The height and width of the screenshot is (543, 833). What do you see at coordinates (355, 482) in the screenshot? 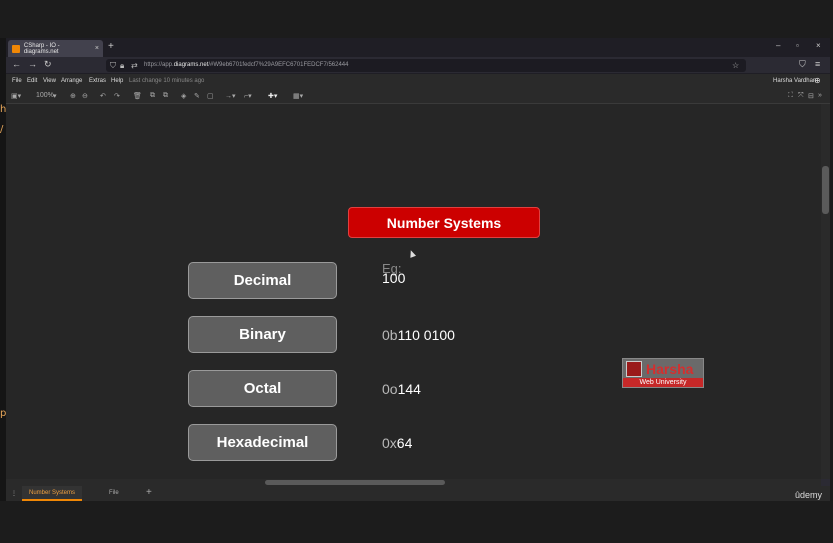
I see `horizontal-scroll-thumb` at bounding box center [355, 482].